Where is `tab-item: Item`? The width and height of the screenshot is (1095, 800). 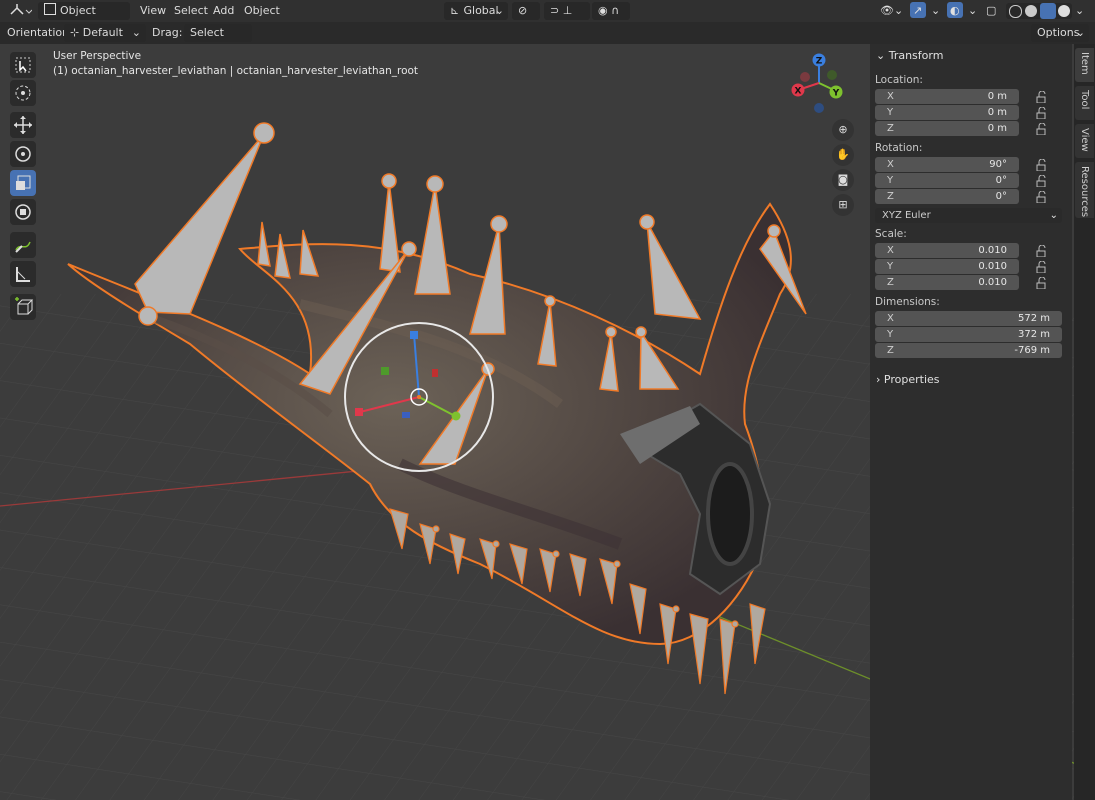 tab-item: Item is located at coordinates (1084, 65).